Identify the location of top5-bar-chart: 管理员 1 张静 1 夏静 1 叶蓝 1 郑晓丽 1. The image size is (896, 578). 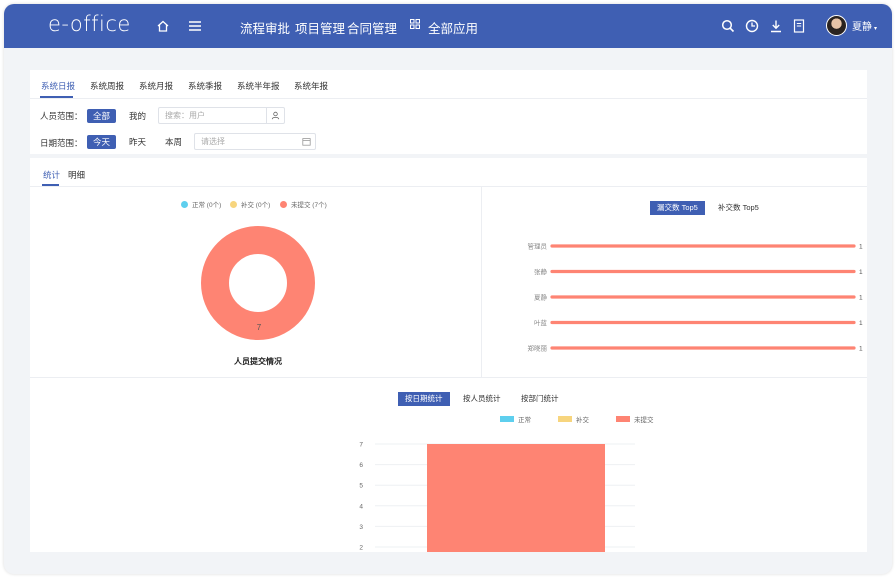
(696, 297).